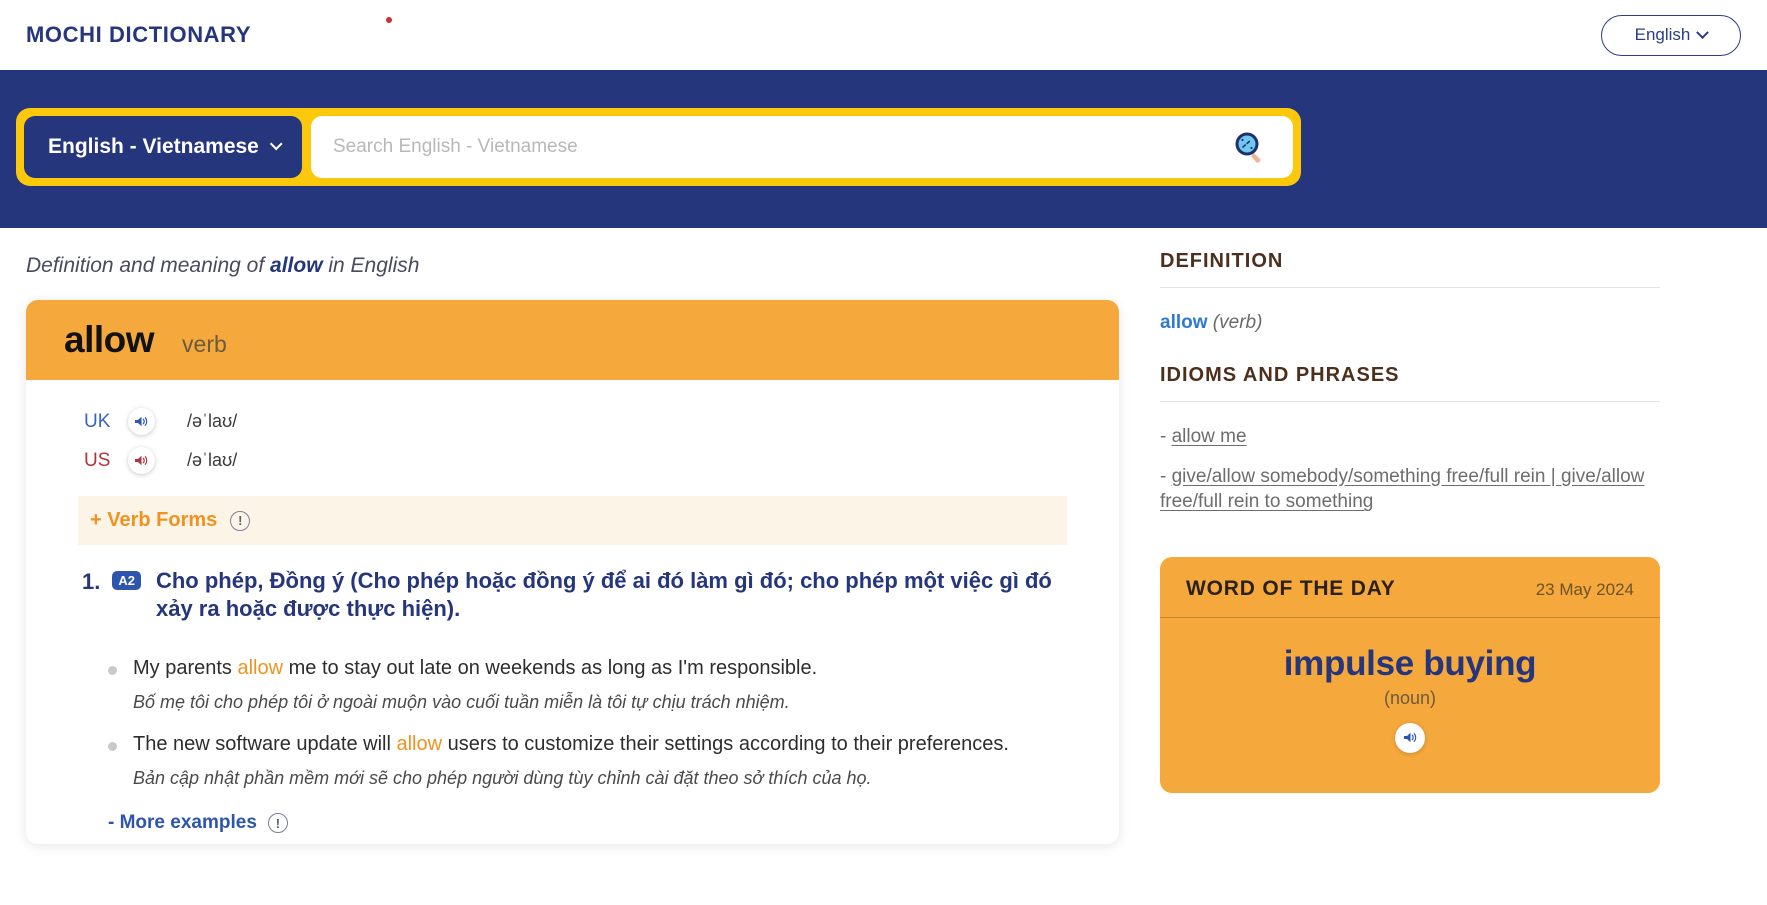  Describe the element at coordinates (97, 460) in the screenshot. I see `pronunciation-region-us: US` at that location.